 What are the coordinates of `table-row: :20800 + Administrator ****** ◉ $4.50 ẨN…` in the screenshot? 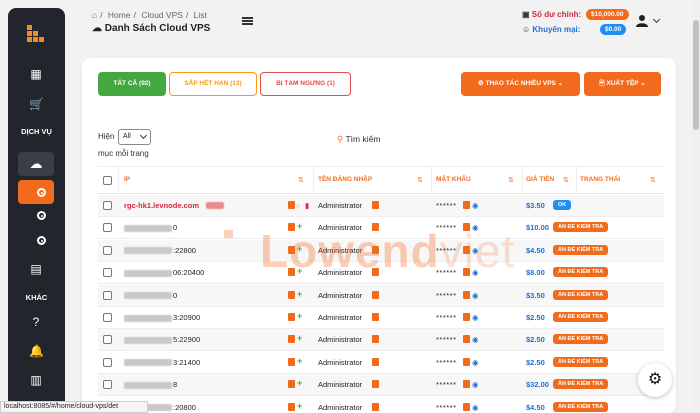 It's located at (381, 405).